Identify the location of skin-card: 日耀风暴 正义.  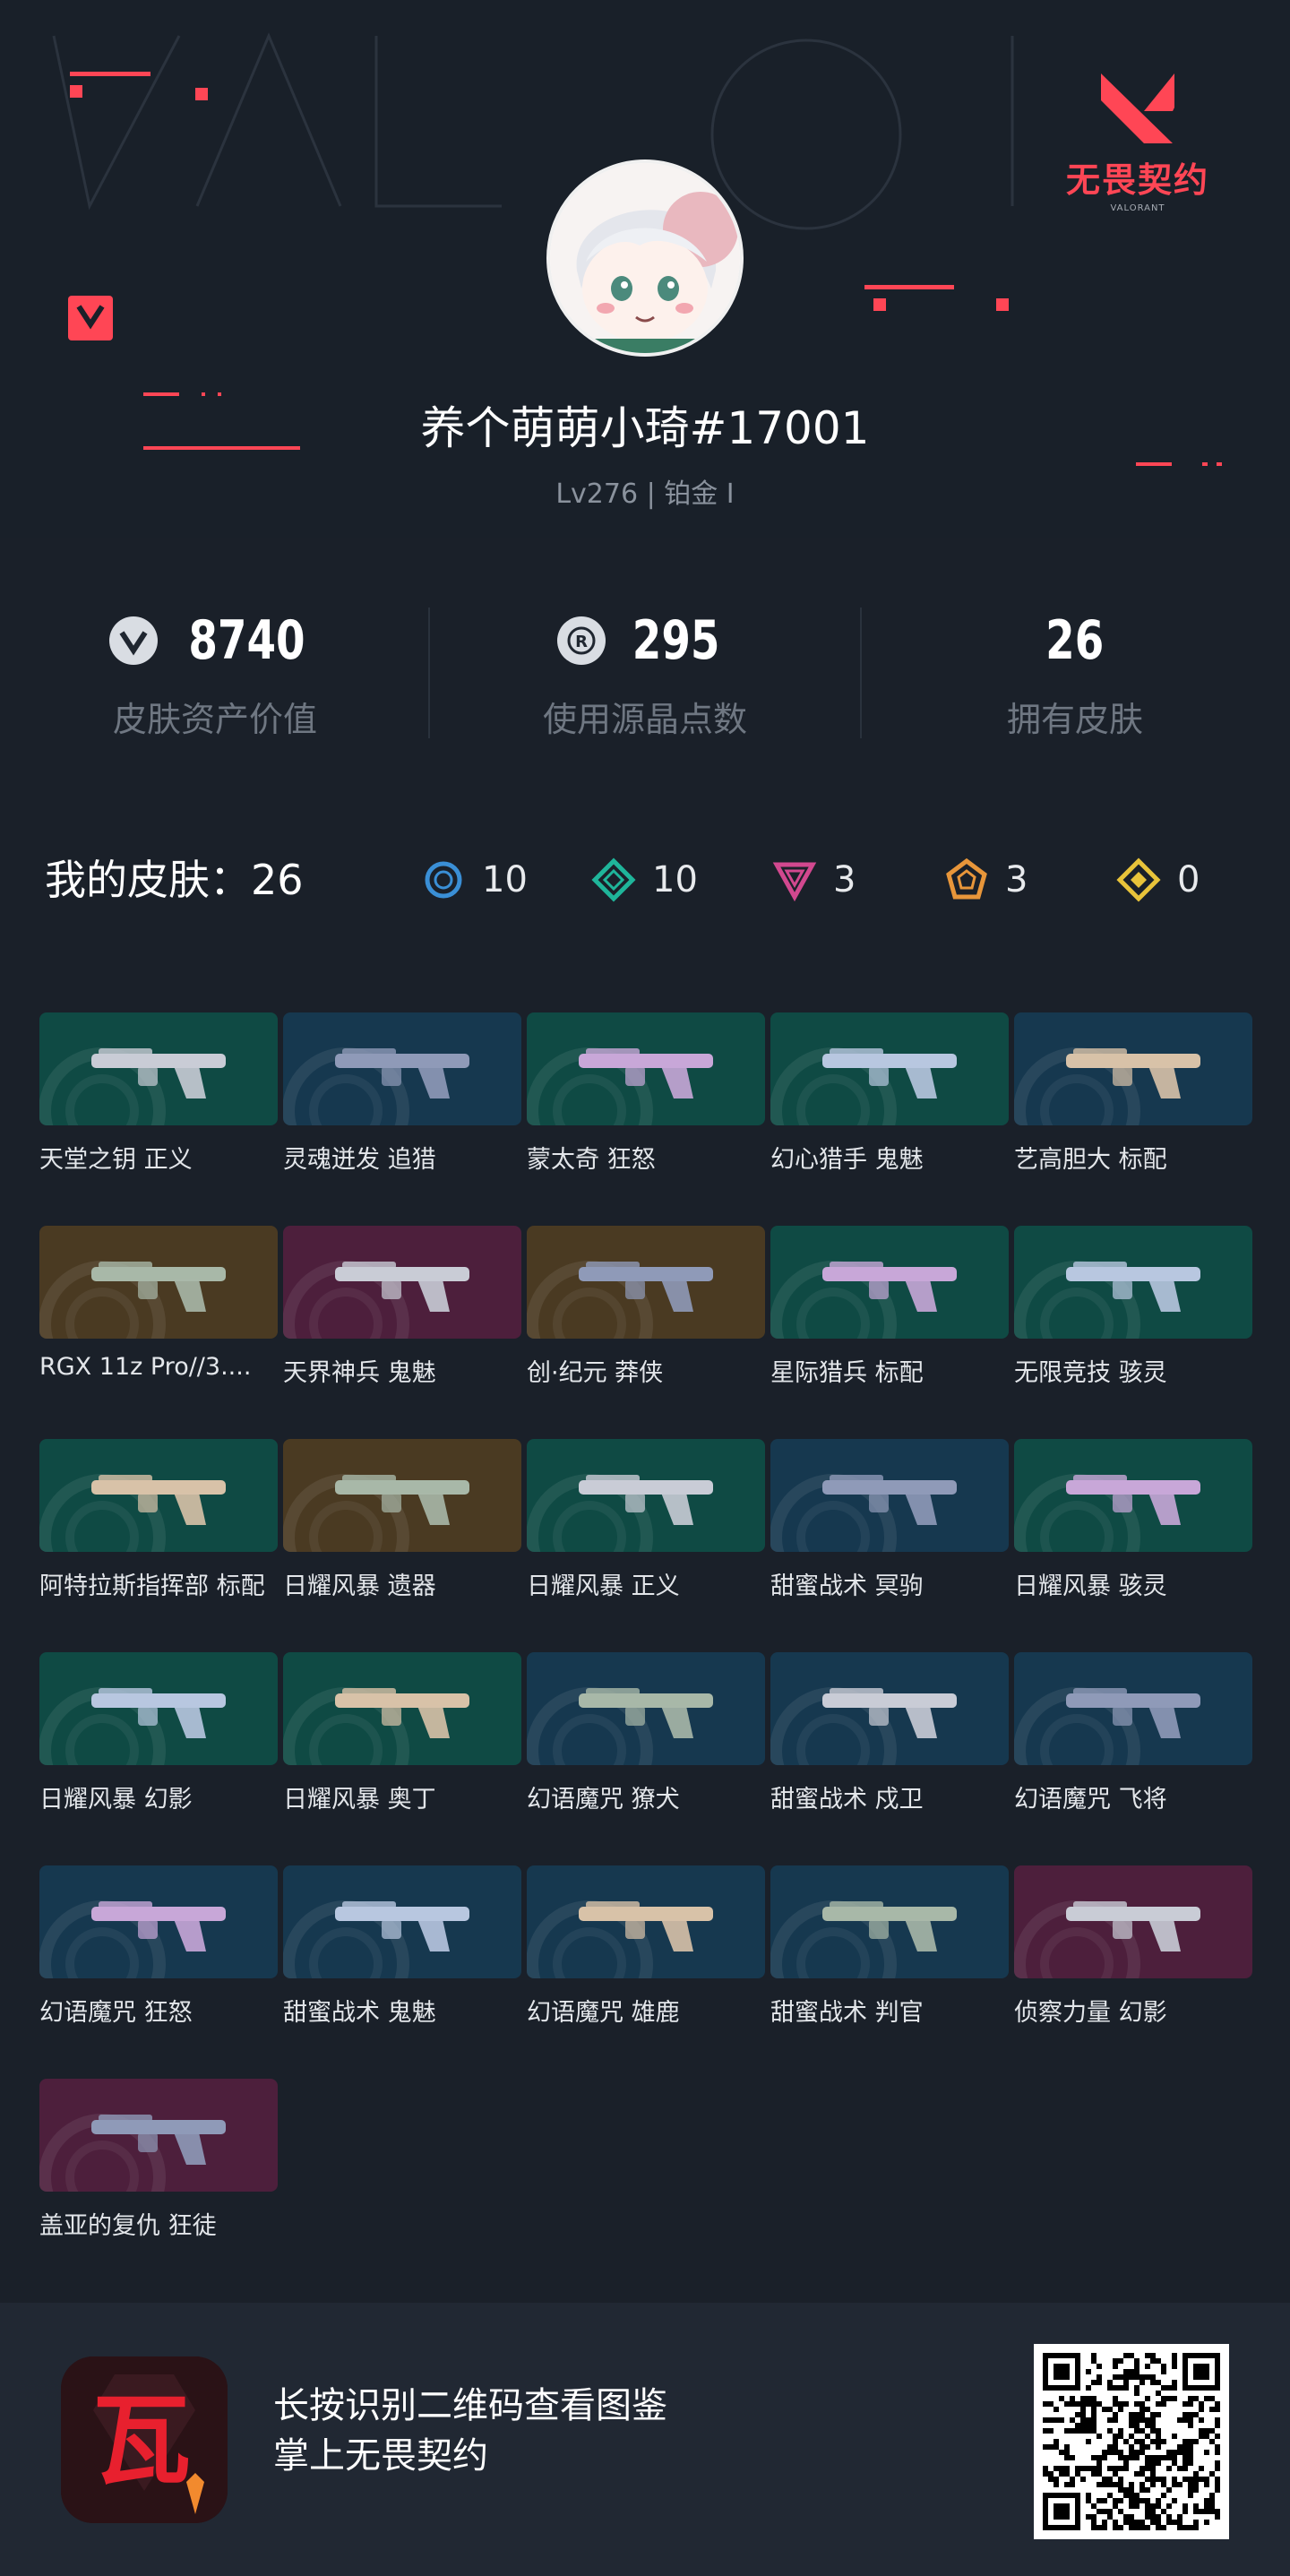
(646, 1545).